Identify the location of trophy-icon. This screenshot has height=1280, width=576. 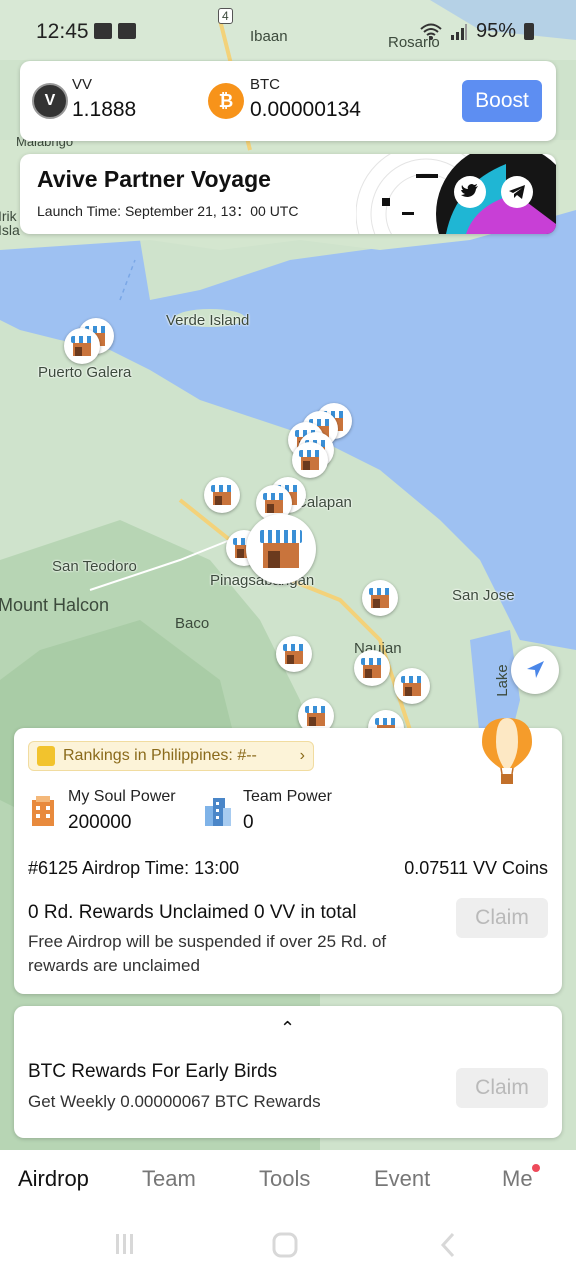
(46, 756).